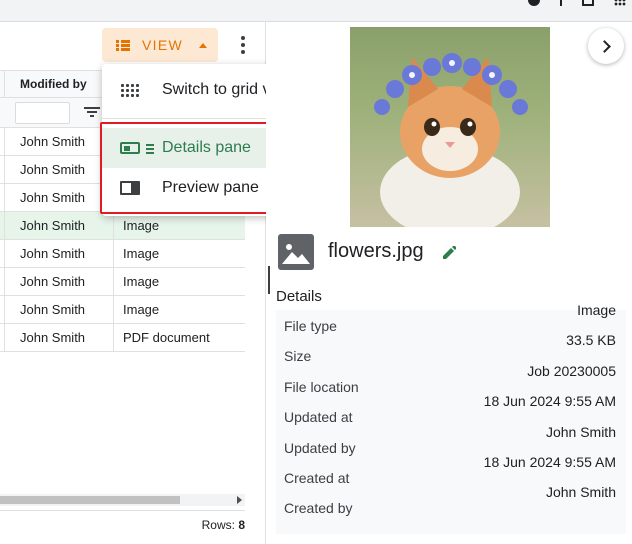 This screenshot has height=544, width=632. I want to click on view-button-label: VIEW, so click(162, 45).